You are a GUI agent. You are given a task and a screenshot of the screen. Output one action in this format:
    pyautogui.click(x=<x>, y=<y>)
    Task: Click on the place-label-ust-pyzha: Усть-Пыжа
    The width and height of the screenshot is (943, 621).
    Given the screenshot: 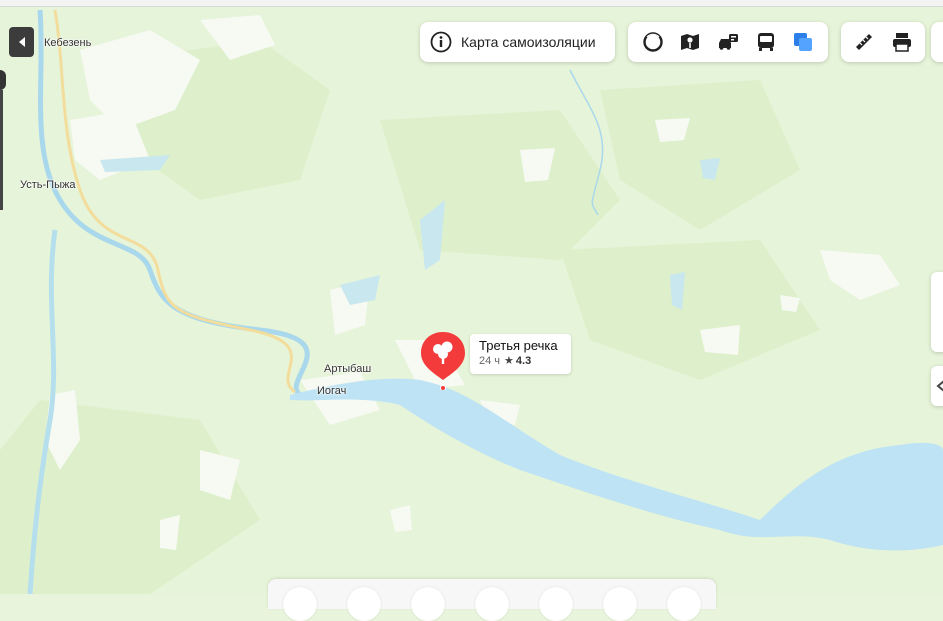 What is the action you would take?
    pyautogui.click(x=47, y=185)
    